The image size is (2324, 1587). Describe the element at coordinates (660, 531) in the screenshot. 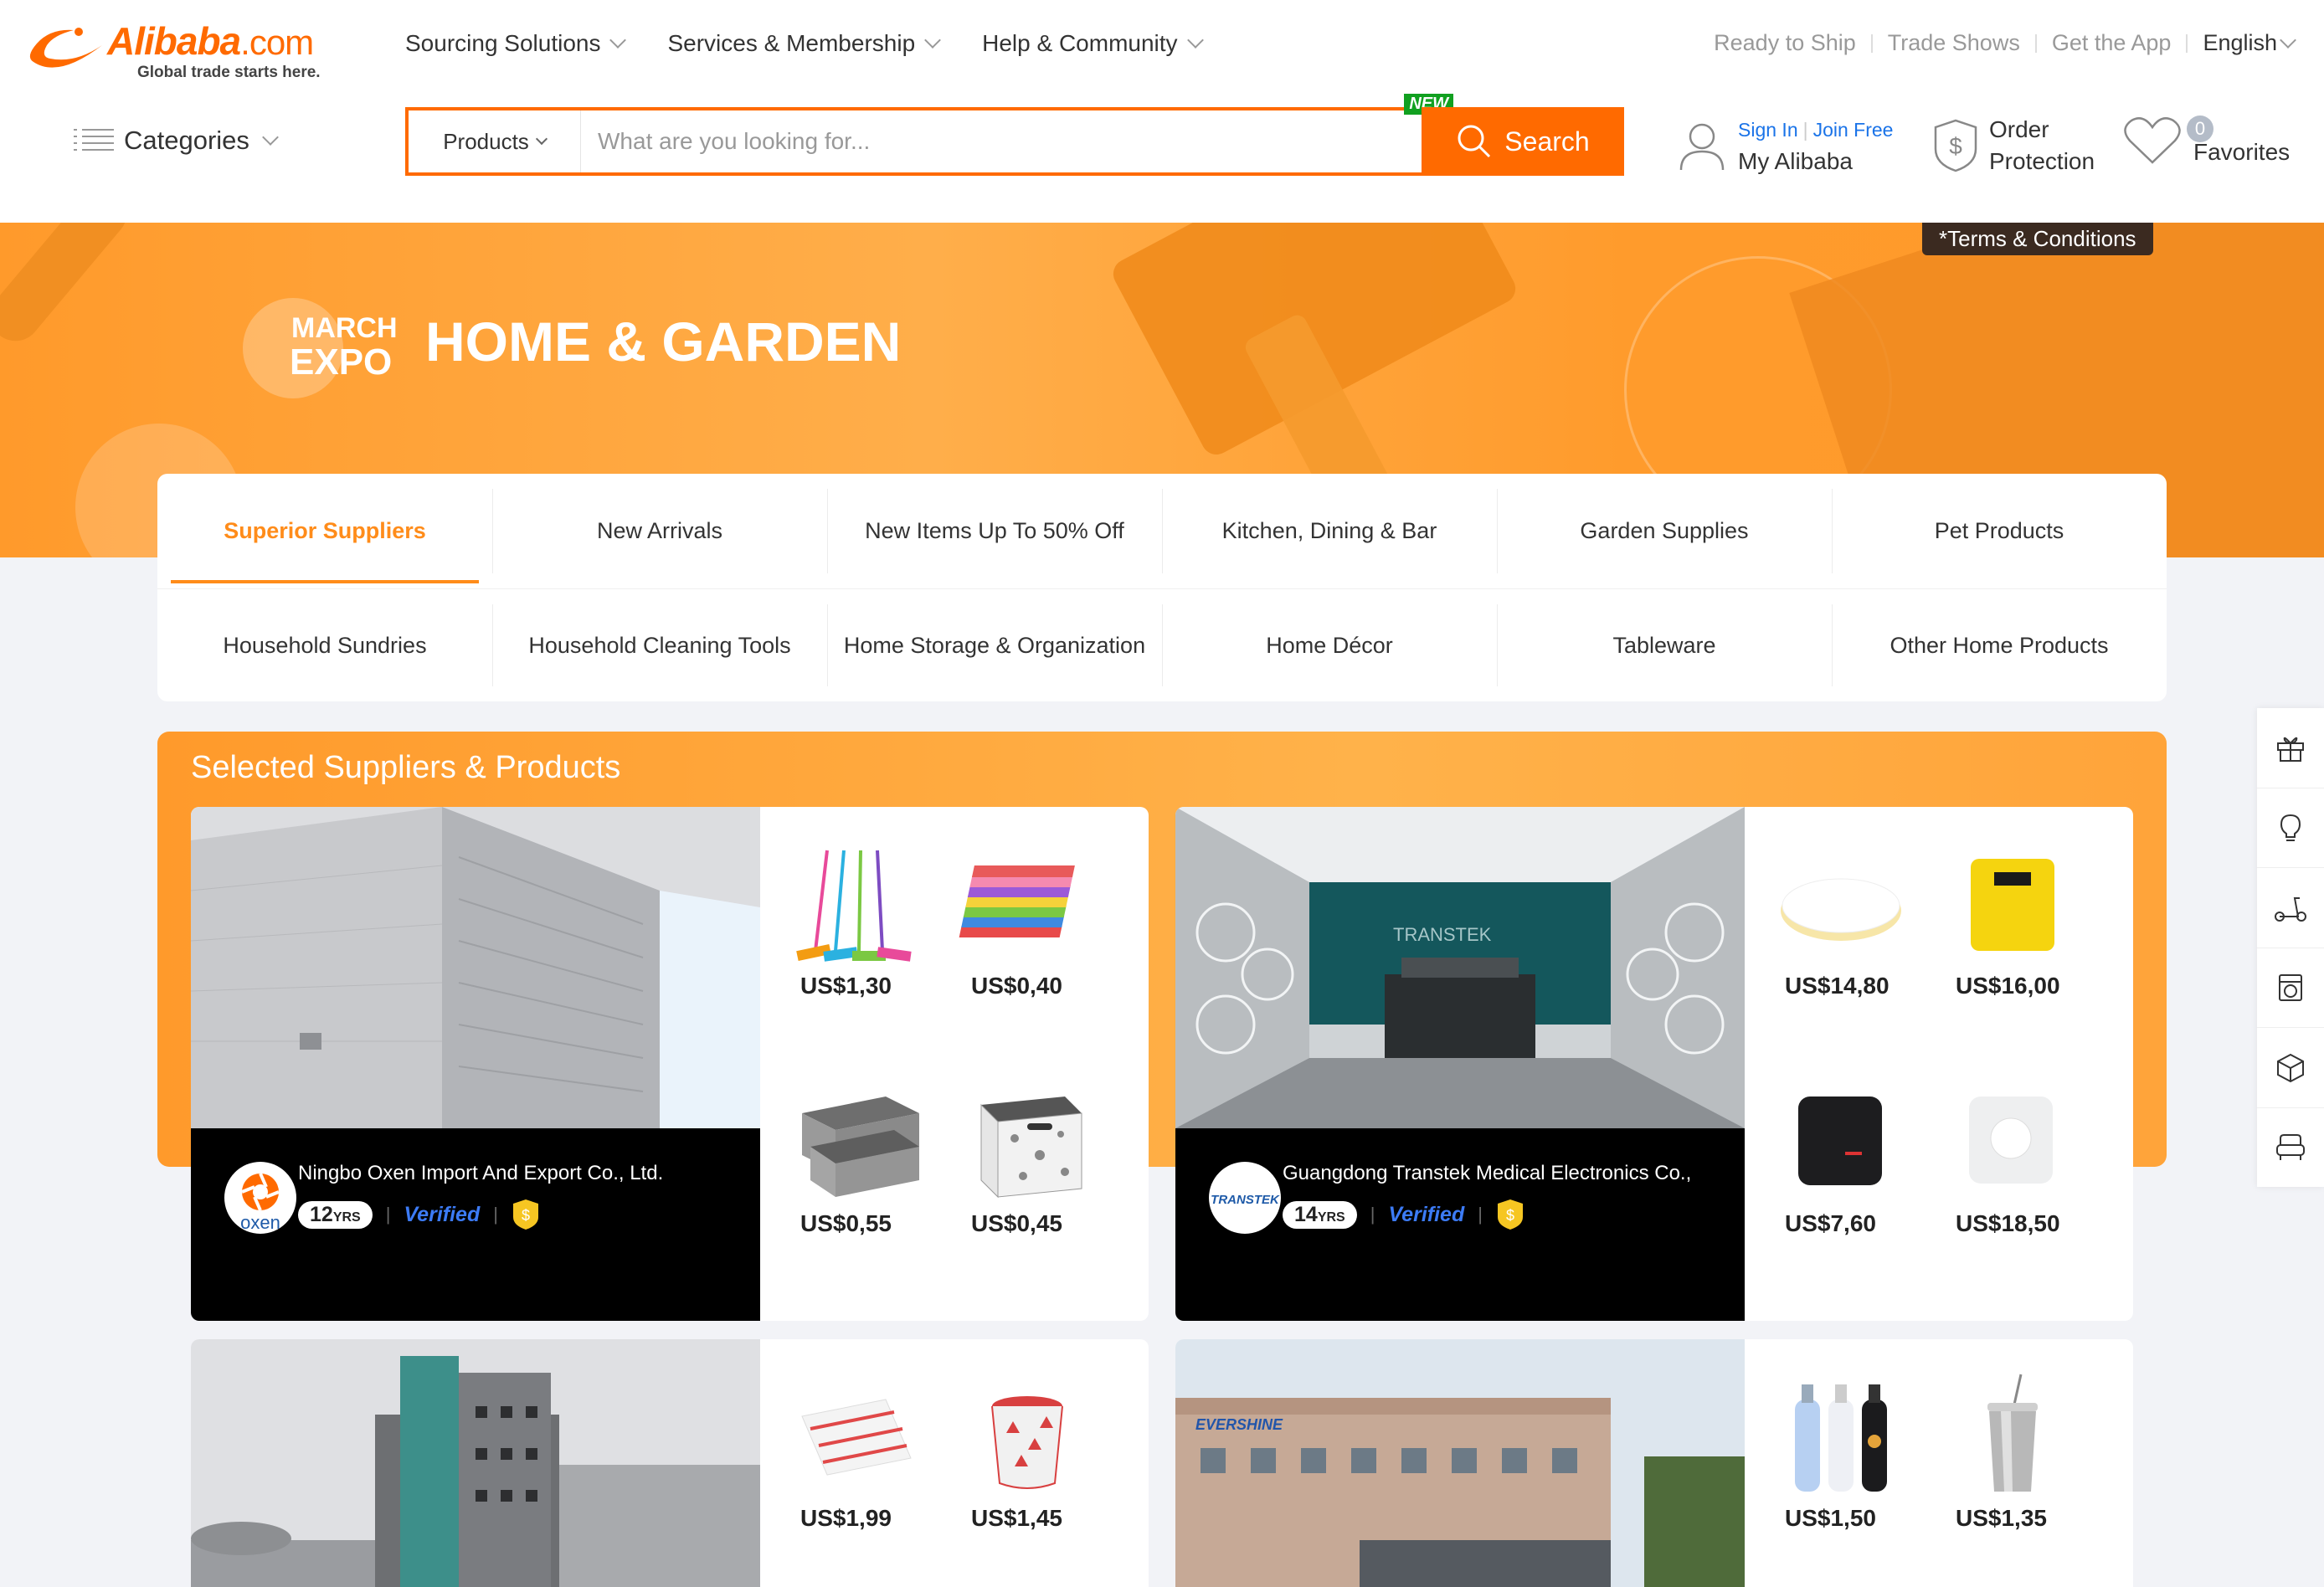

I see `tab-new-arrivals: New Arrivals` at that location.